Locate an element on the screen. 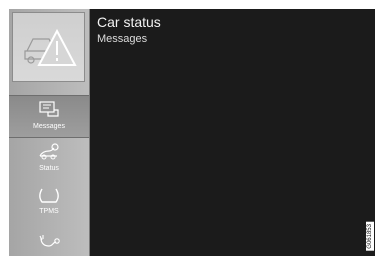 Image resolution: width=380 pixels, height=261 pixels. service-icon is located at coordinates (49, 241).